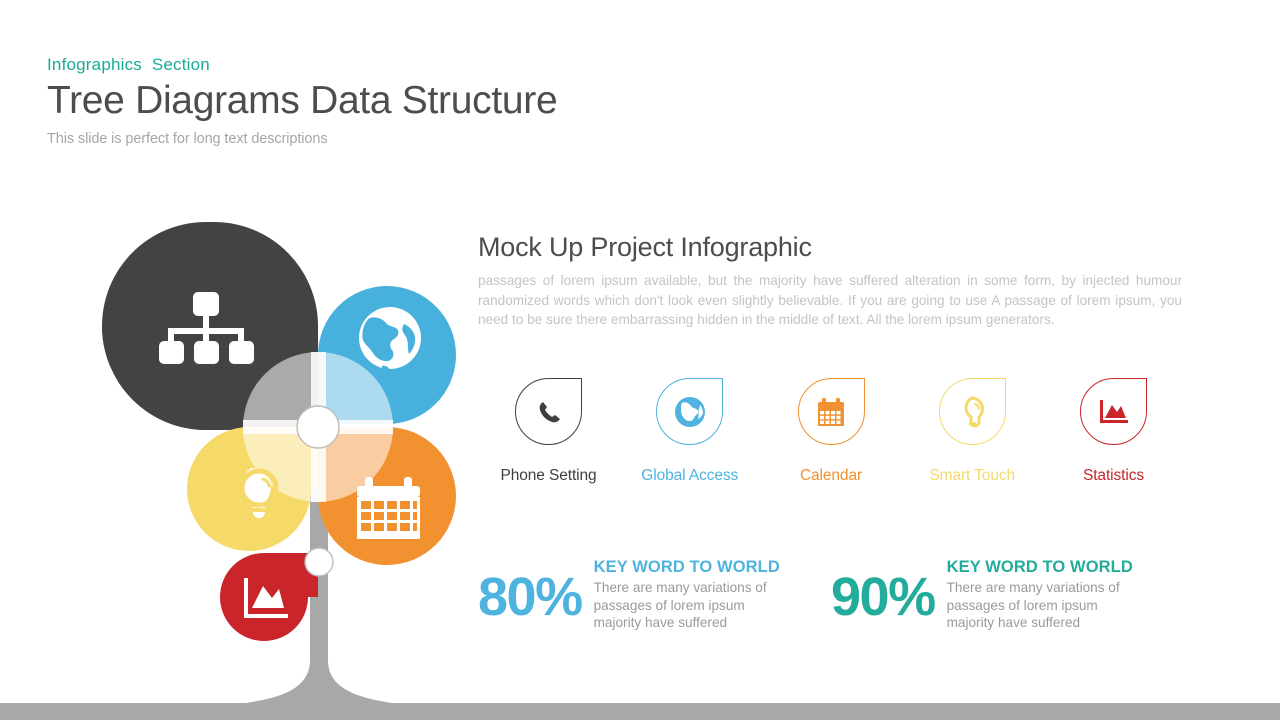  I want to click on section-title: Mock Up Project Infographic, so click(645, 247).